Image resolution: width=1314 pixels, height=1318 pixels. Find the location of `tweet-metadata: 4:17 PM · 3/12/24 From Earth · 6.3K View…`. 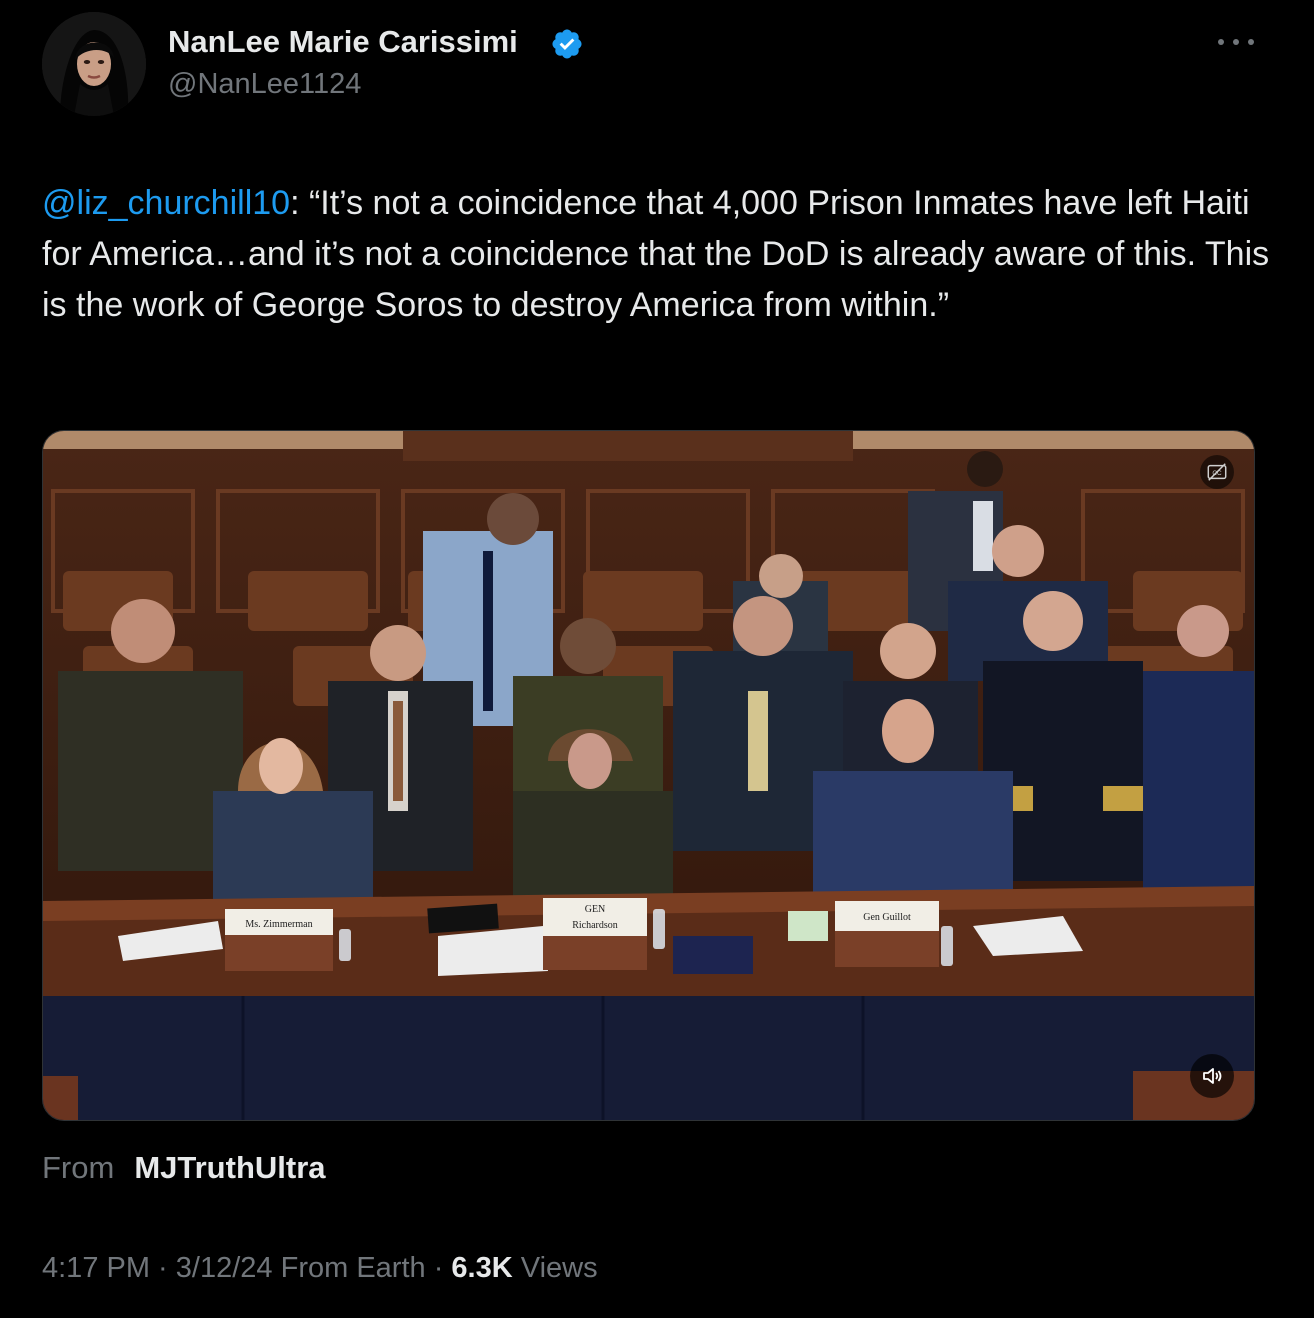

tweet-metadata: 4:17 PM · 3/12/24 From Earth · 6.3K View… is located at coordinates (320, 1268).